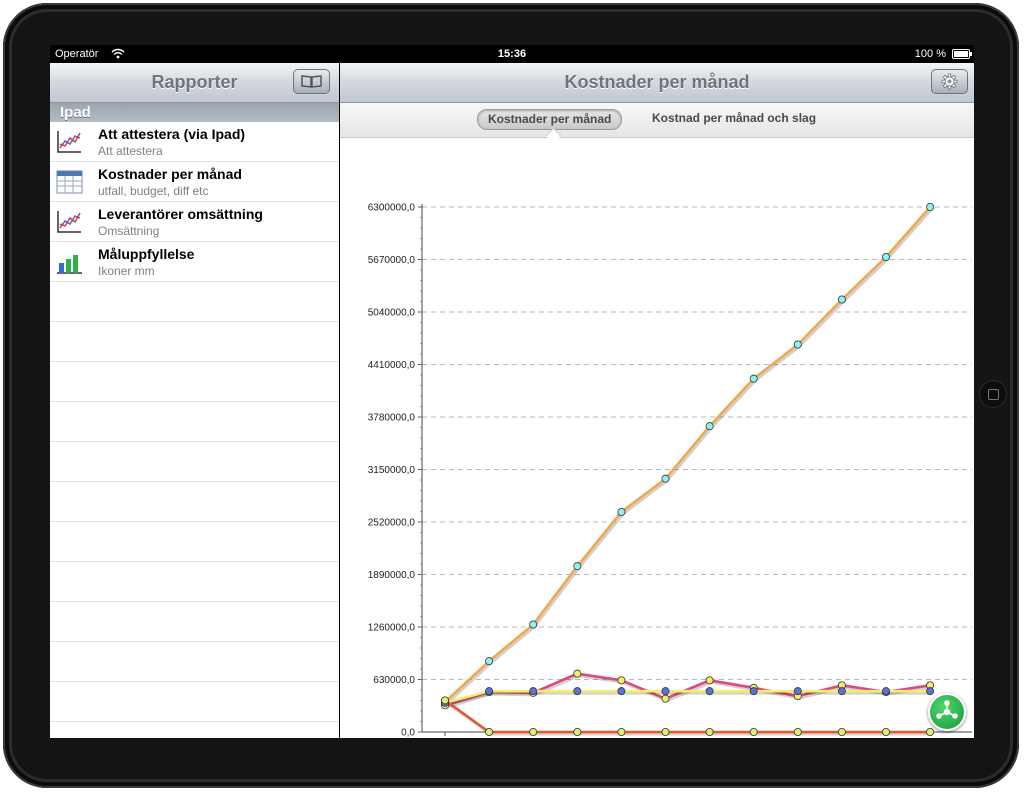 The width and height of the screenshot is (1024, 793). What do you see at coordinates (392, 313) in the screenshot?
I see `y-tick-label: 5040000,0` at bounding box center [392, 313].